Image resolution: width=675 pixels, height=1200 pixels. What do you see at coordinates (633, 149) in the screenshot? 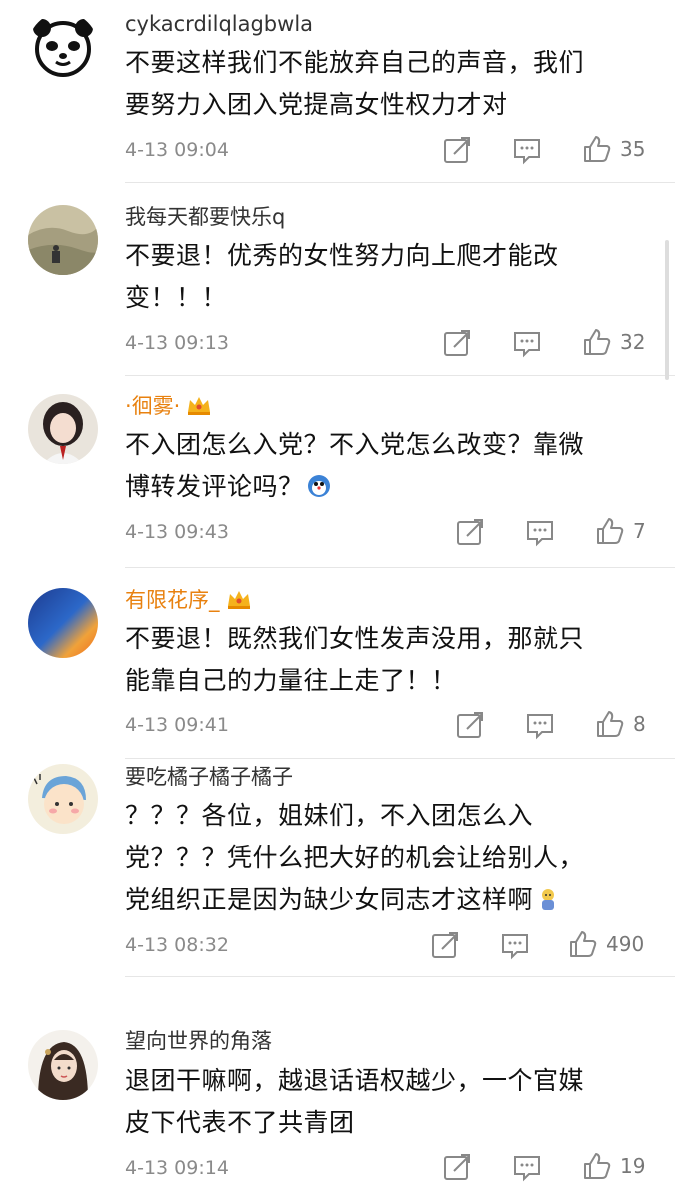
I see `like-count: 35` at bounding box center [633, 149].